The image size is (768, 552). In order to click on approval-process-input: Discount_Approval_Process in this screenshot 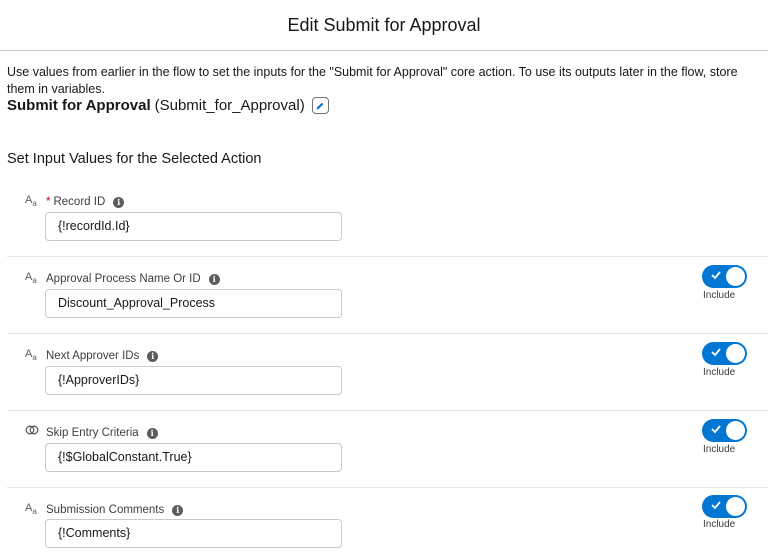, I will do `click(193, 303)`.